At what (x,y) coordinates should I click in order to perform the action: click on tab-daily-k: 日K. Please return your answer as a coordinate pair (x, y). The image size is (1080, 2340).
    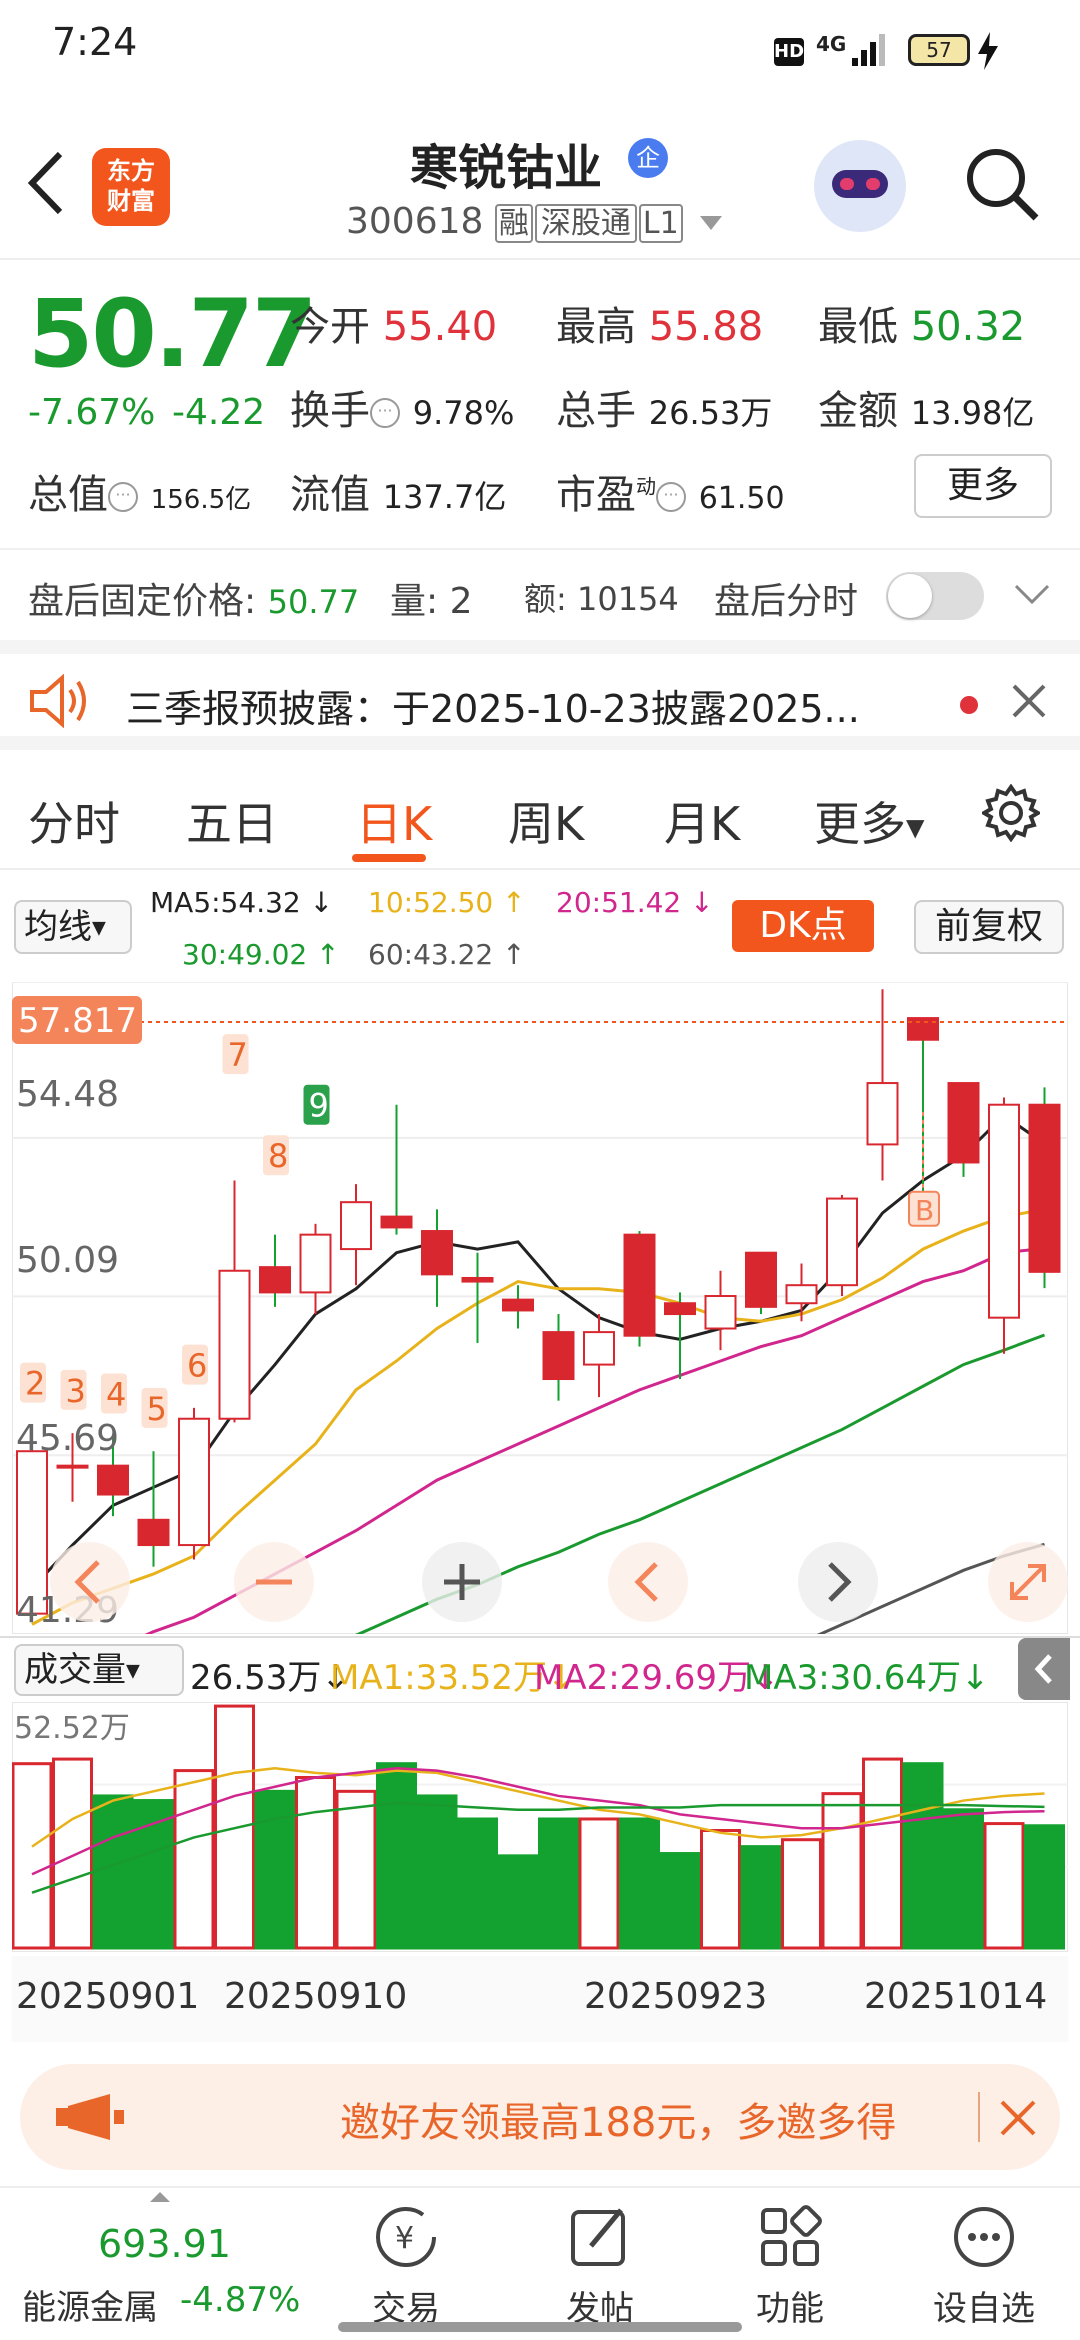
    Looking at the image, I should click on (394, 821).